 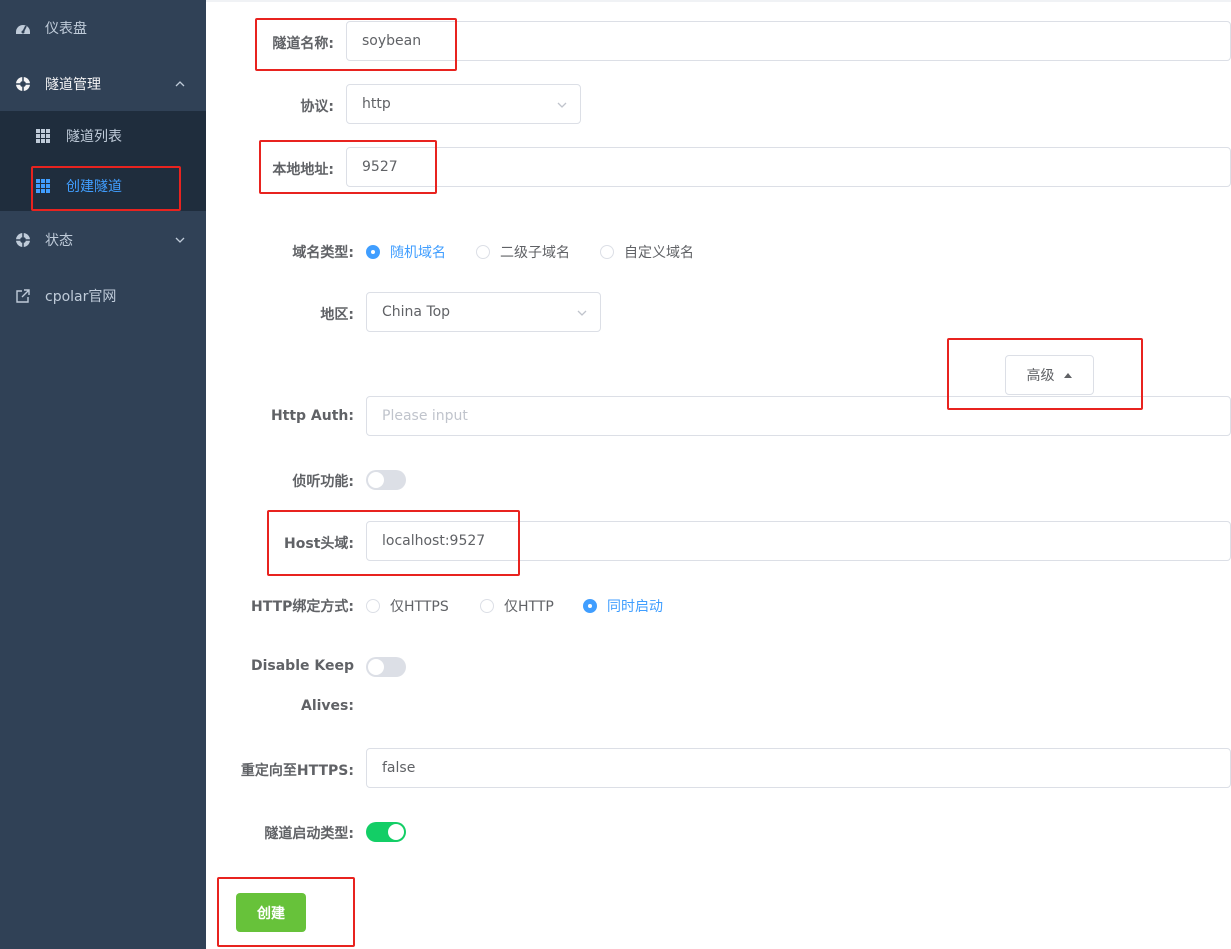 I want to click on sidebar-item-label: 隧道列表, so click(x=94, y=137).